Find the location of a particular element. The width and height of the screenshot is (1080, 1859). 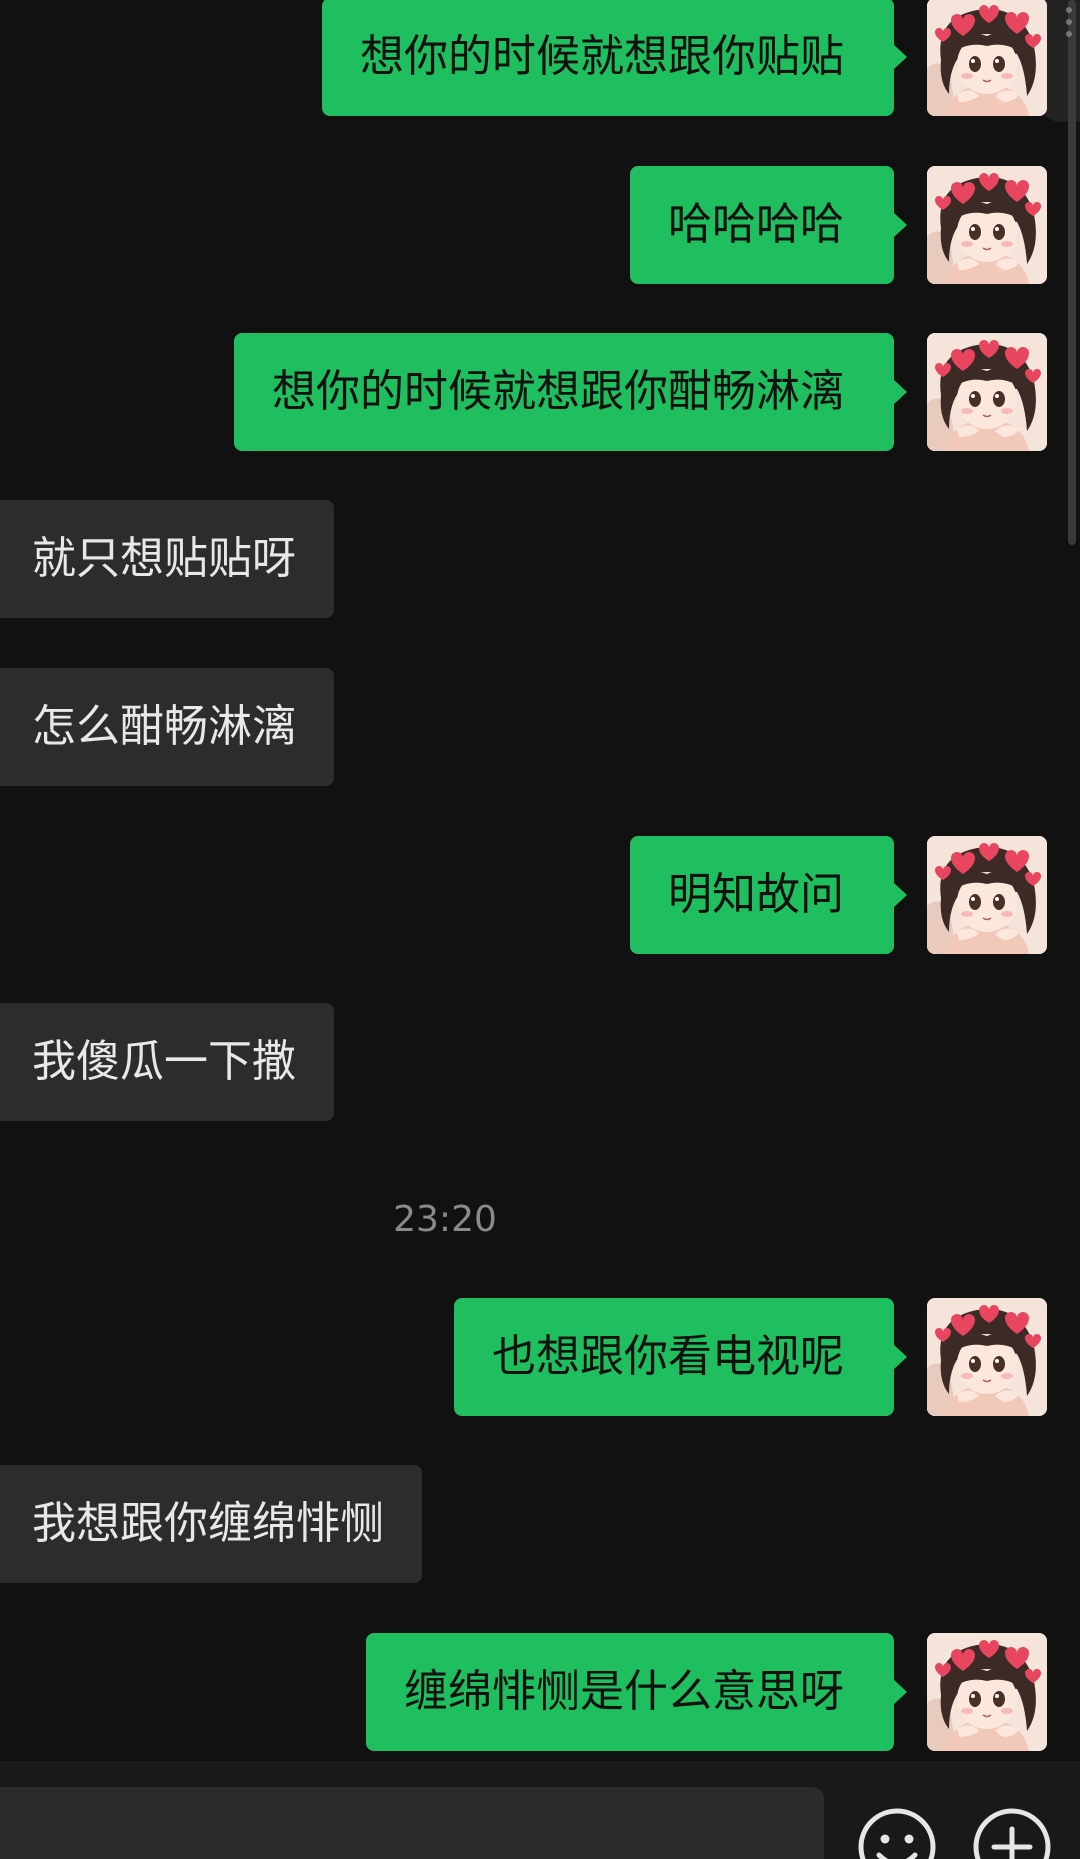

input-bar is located at coordinates (540, 1810).